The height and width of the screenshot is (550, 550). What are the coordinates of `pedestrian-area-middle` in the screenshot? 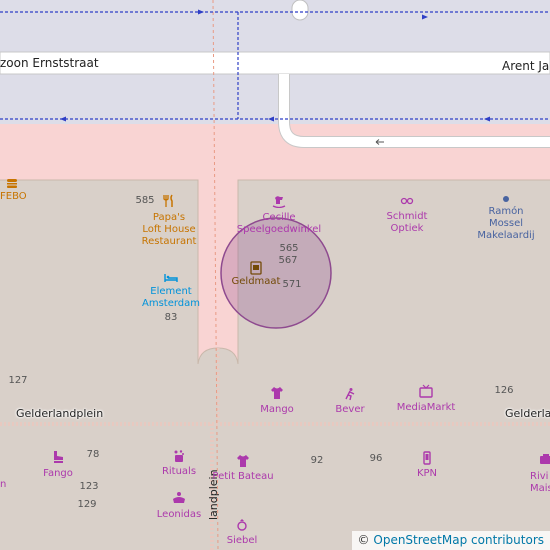 It's located at (275, 99).